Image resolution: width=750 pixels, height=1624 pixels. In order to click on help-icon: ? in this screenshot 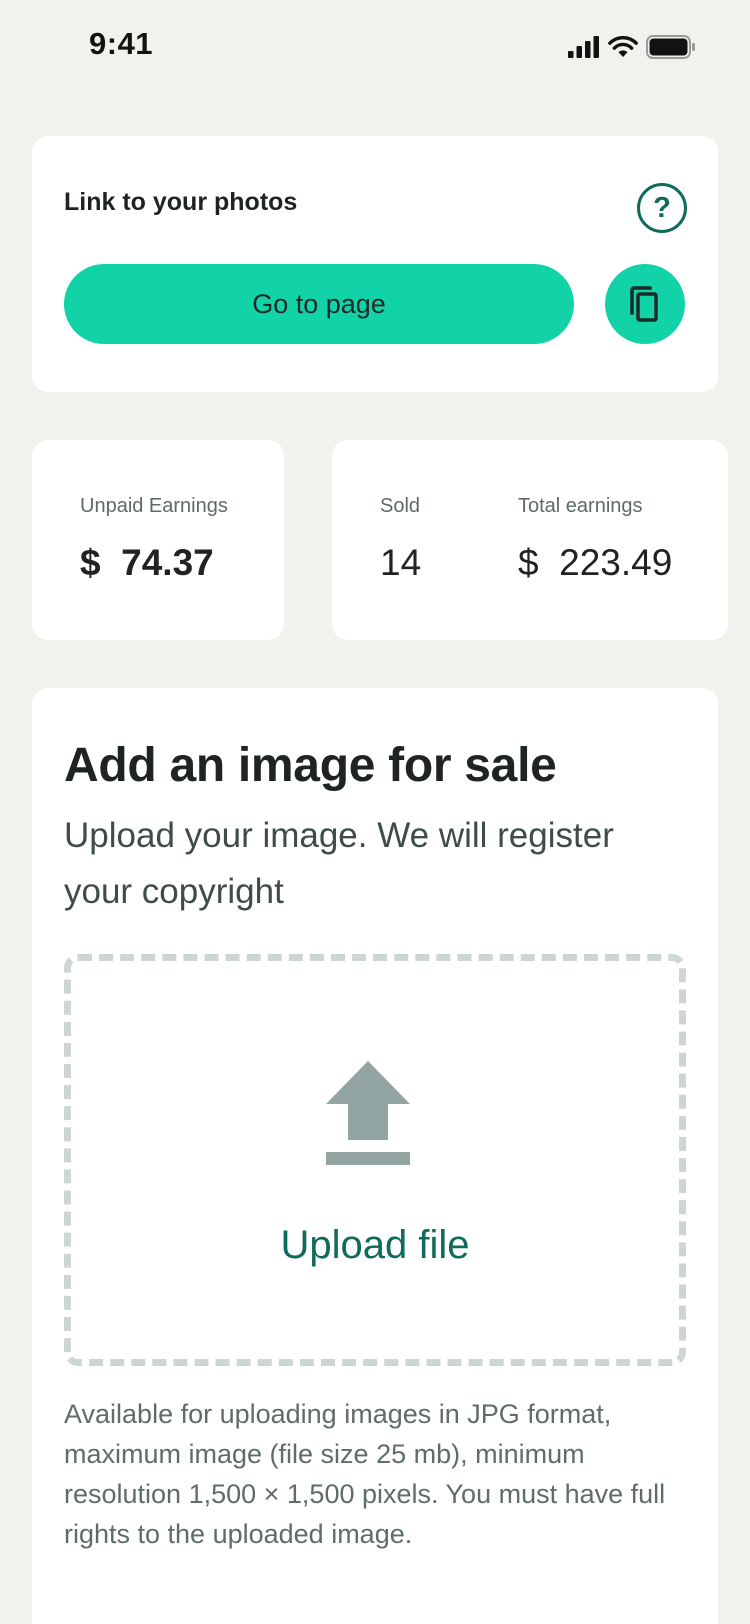, I will do `click(662, 208)`.